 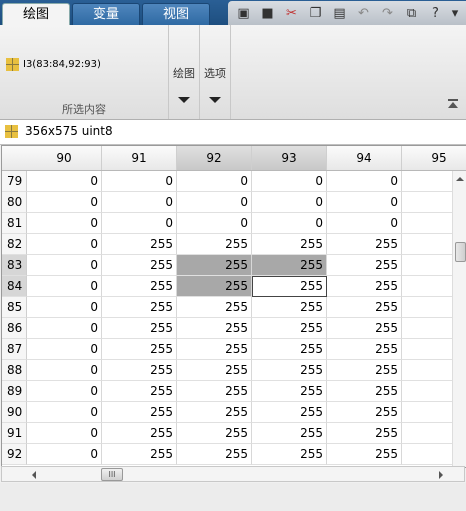 What do you see at coordinates (291, 13) in the screenshot?
I see `cut-icon: ✂` at bounding box center [291, 13].